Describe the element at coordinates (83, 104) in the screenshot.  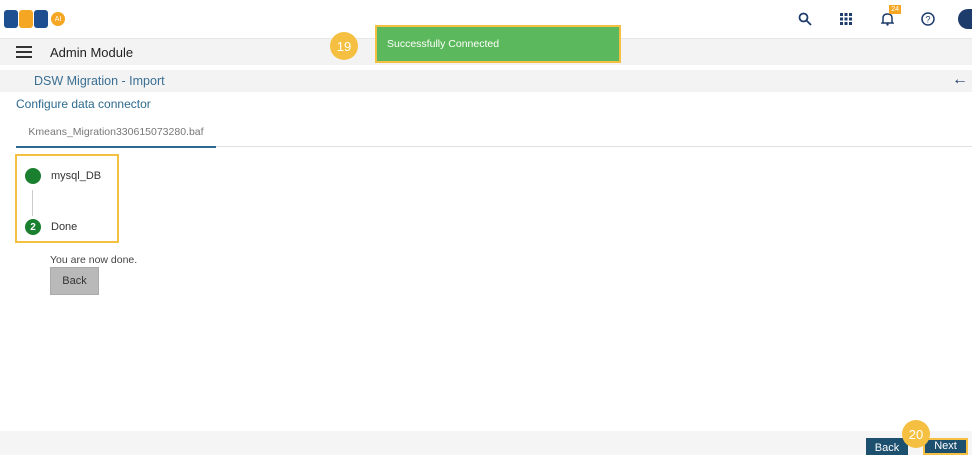
I see `configure-connector-label: Configure data connector` at that location.